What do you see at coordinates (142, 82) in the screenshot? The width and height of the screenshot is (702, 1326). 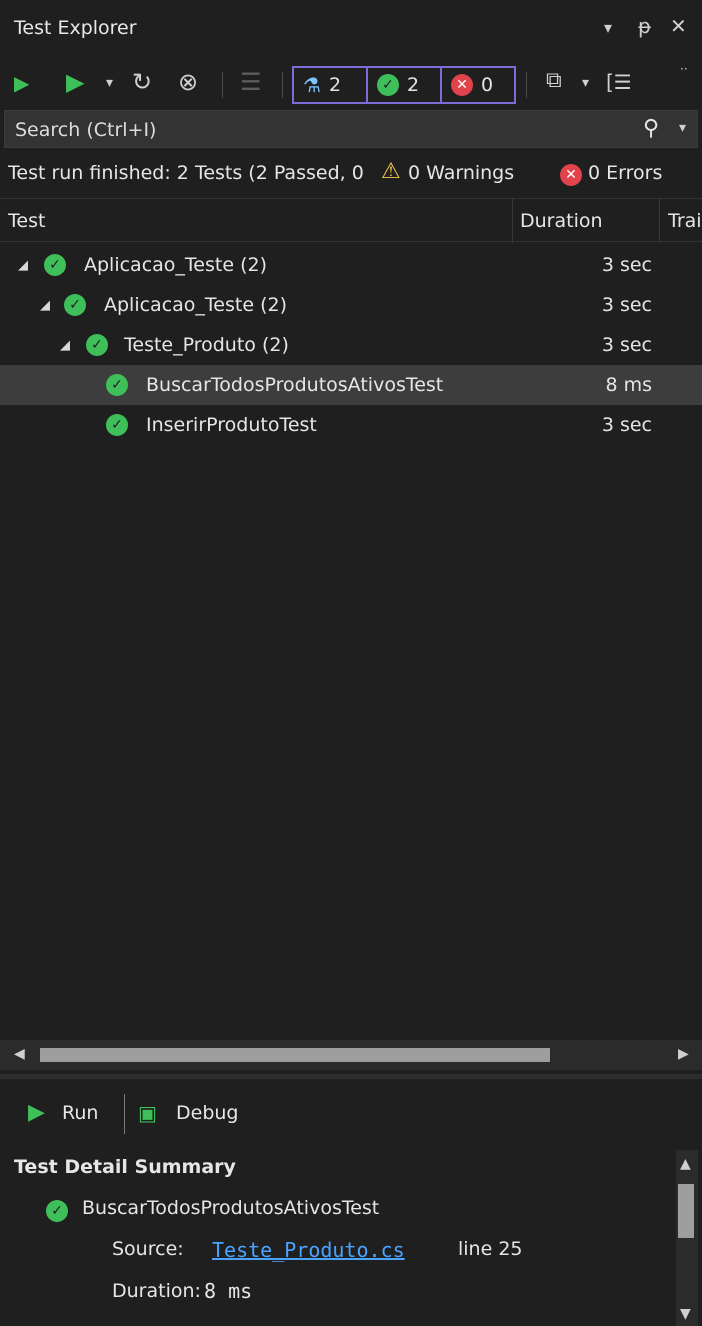 I see `repeat-last-run-icon: ↻` at bounding box center [142, 82].